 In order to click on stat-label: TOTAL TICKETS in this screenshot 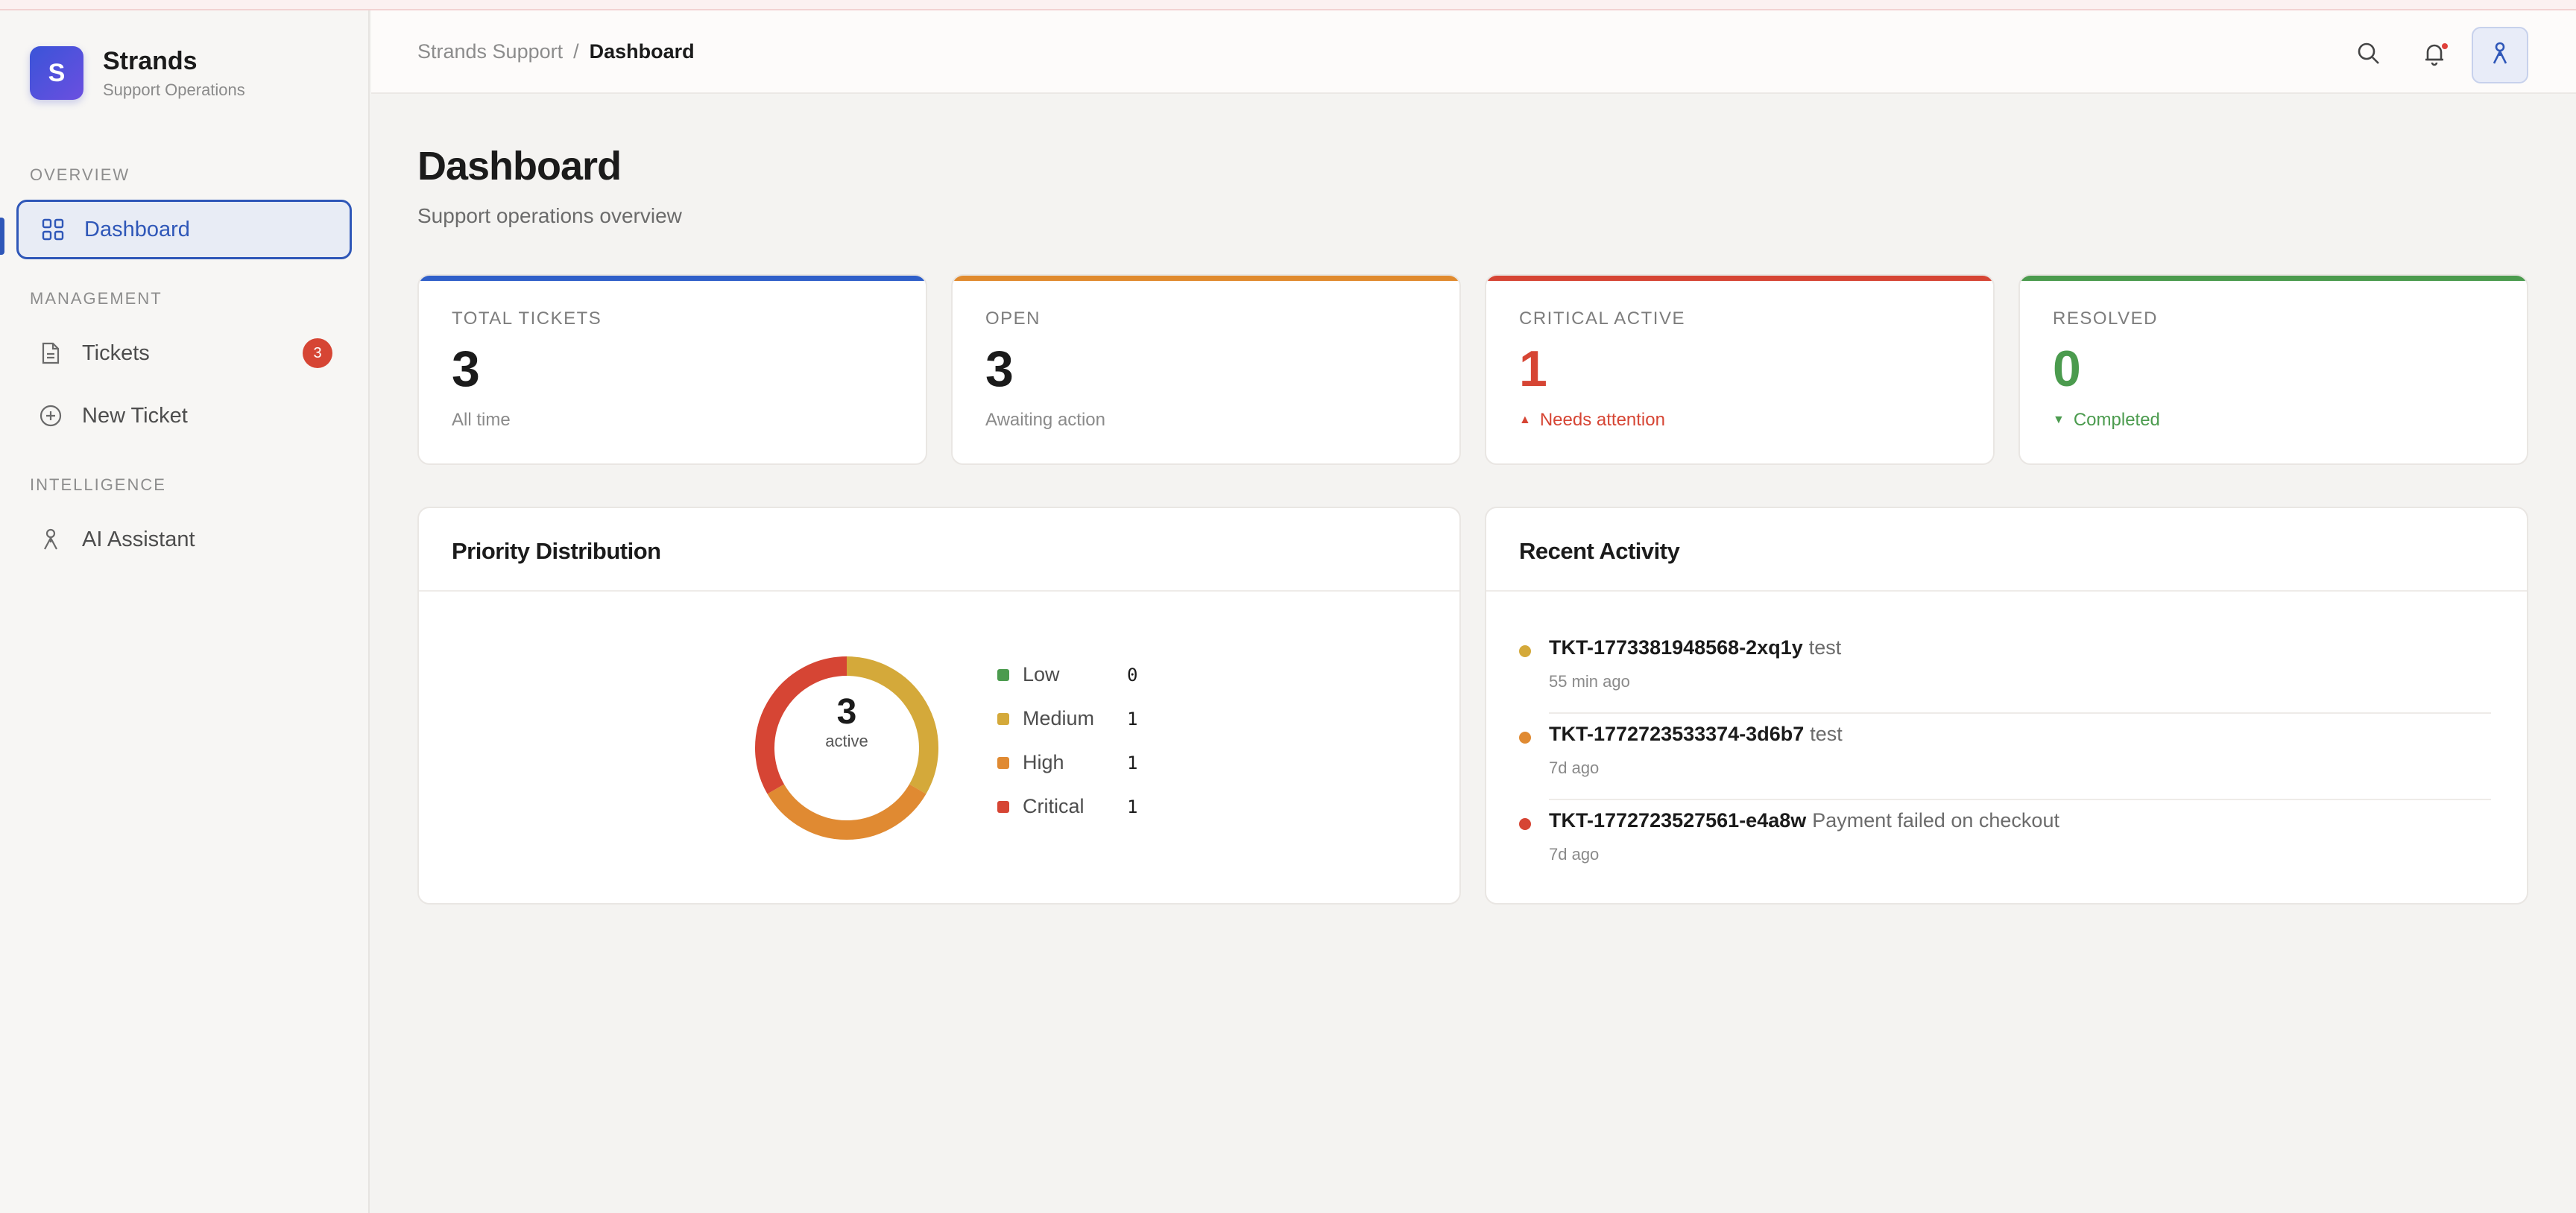, I will do `click(527, 318)`.